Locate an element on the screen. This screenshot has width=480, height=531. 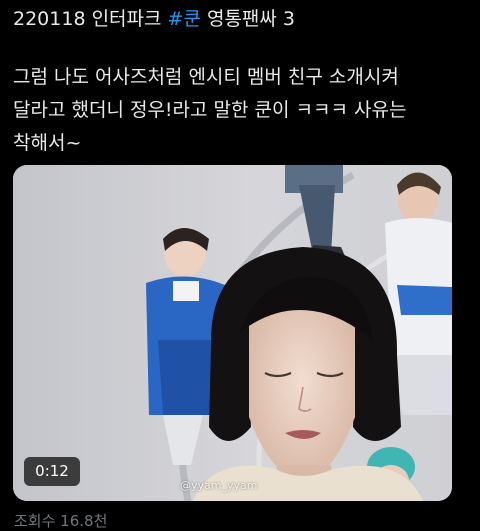
tweet-text-line-4: 착해서~ is located at coordinates (47, 143).